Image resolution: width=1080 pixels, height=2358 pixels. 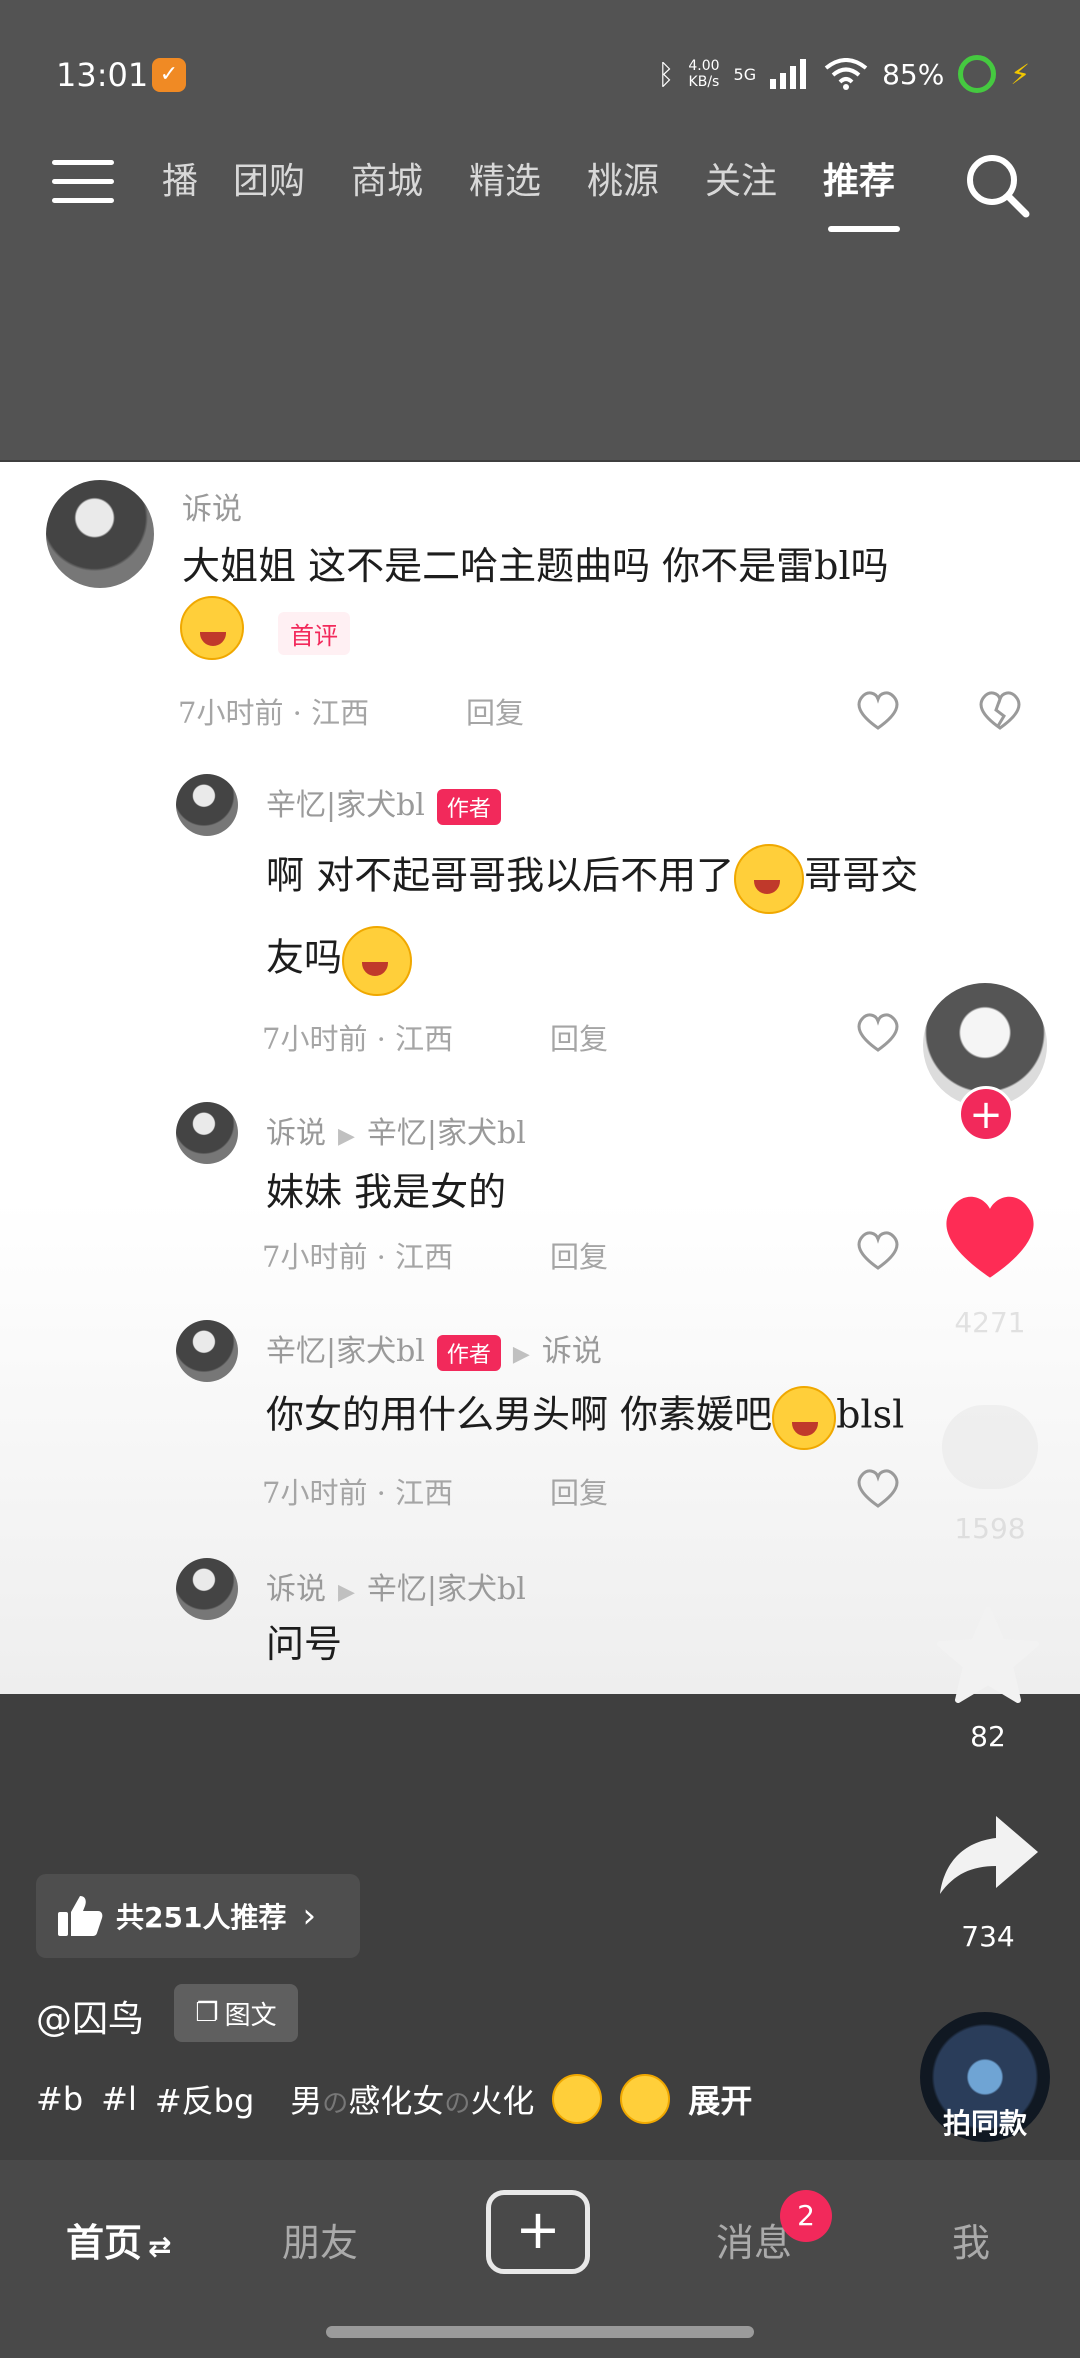 What do you see at coordinates (861, 875) in the screenshot?
I see `comment-text-tail: 哥哥交` at bounding box center [861, 875].